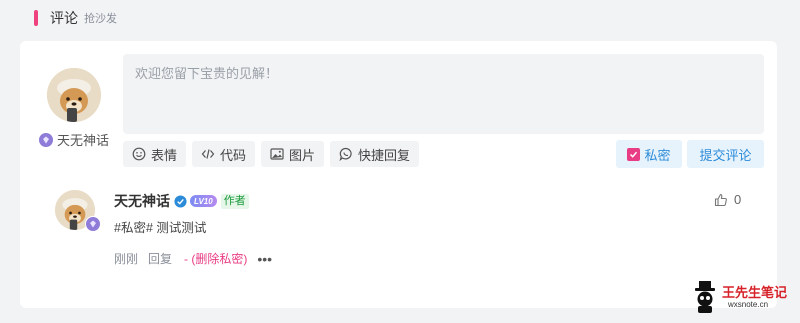 This screenshot has width=800, height=323. Describe the element at coordinates (74, 95) in the screenshot. I see `current-user-avatar` at that location.